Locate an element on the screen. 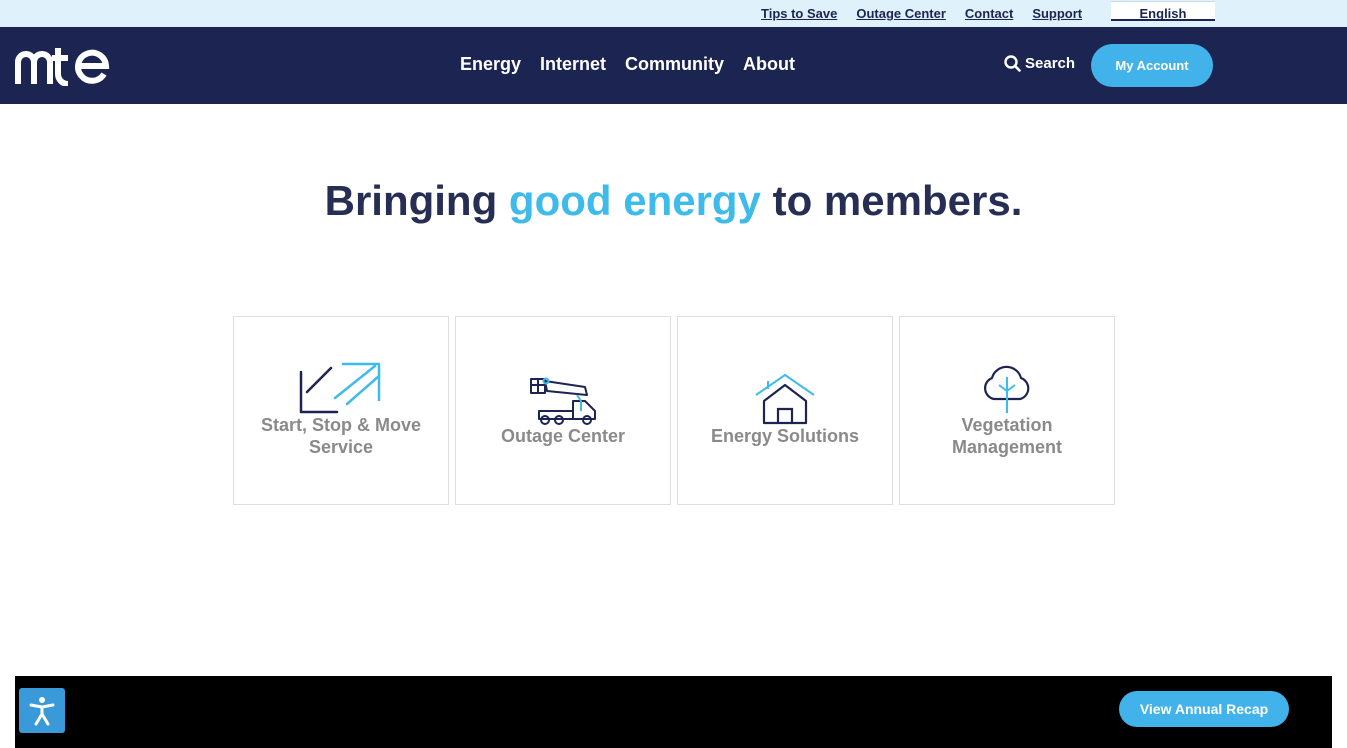 This screenshot has width=1347, height=748. tile-label-start-stop-move: Start, Stop & Move Service is located at coordinates (340, 436).